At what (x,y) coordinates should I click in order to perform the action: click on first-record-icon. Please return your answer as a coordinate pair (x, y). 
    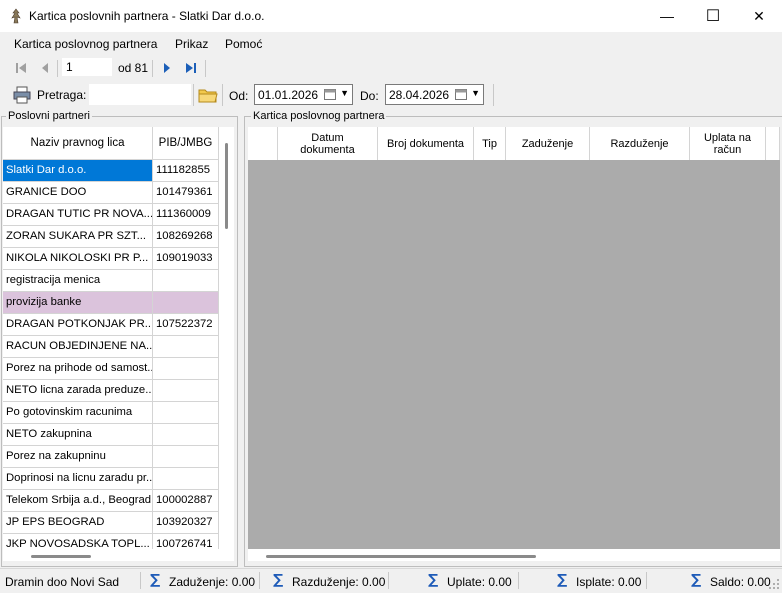
    Looking at the image, I should click on (21, 68).